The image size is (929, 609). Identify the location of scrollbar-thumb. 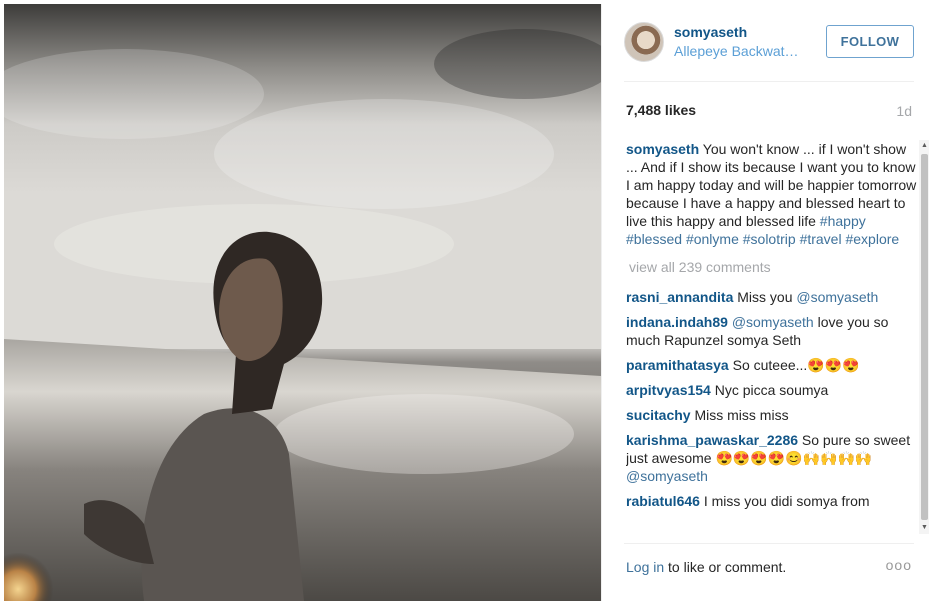
(924, 337).